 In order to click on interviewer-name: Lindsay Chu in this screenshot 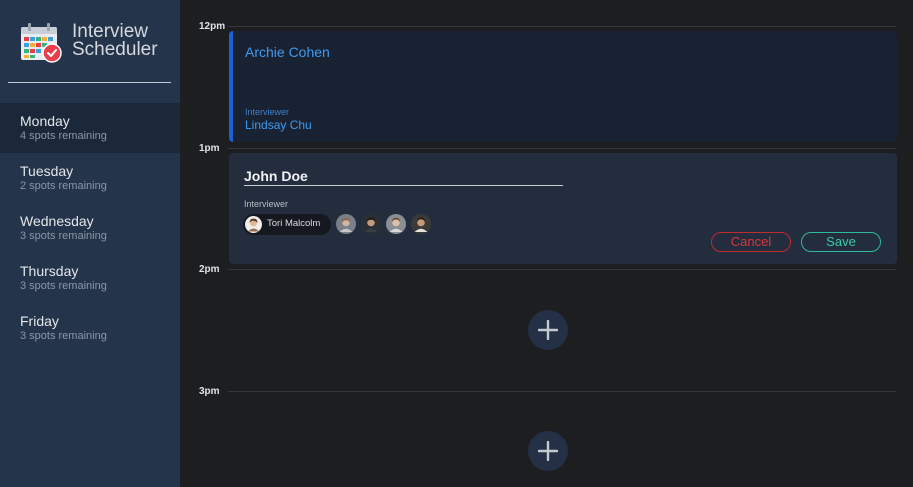, I will do `click(278, 125)`.